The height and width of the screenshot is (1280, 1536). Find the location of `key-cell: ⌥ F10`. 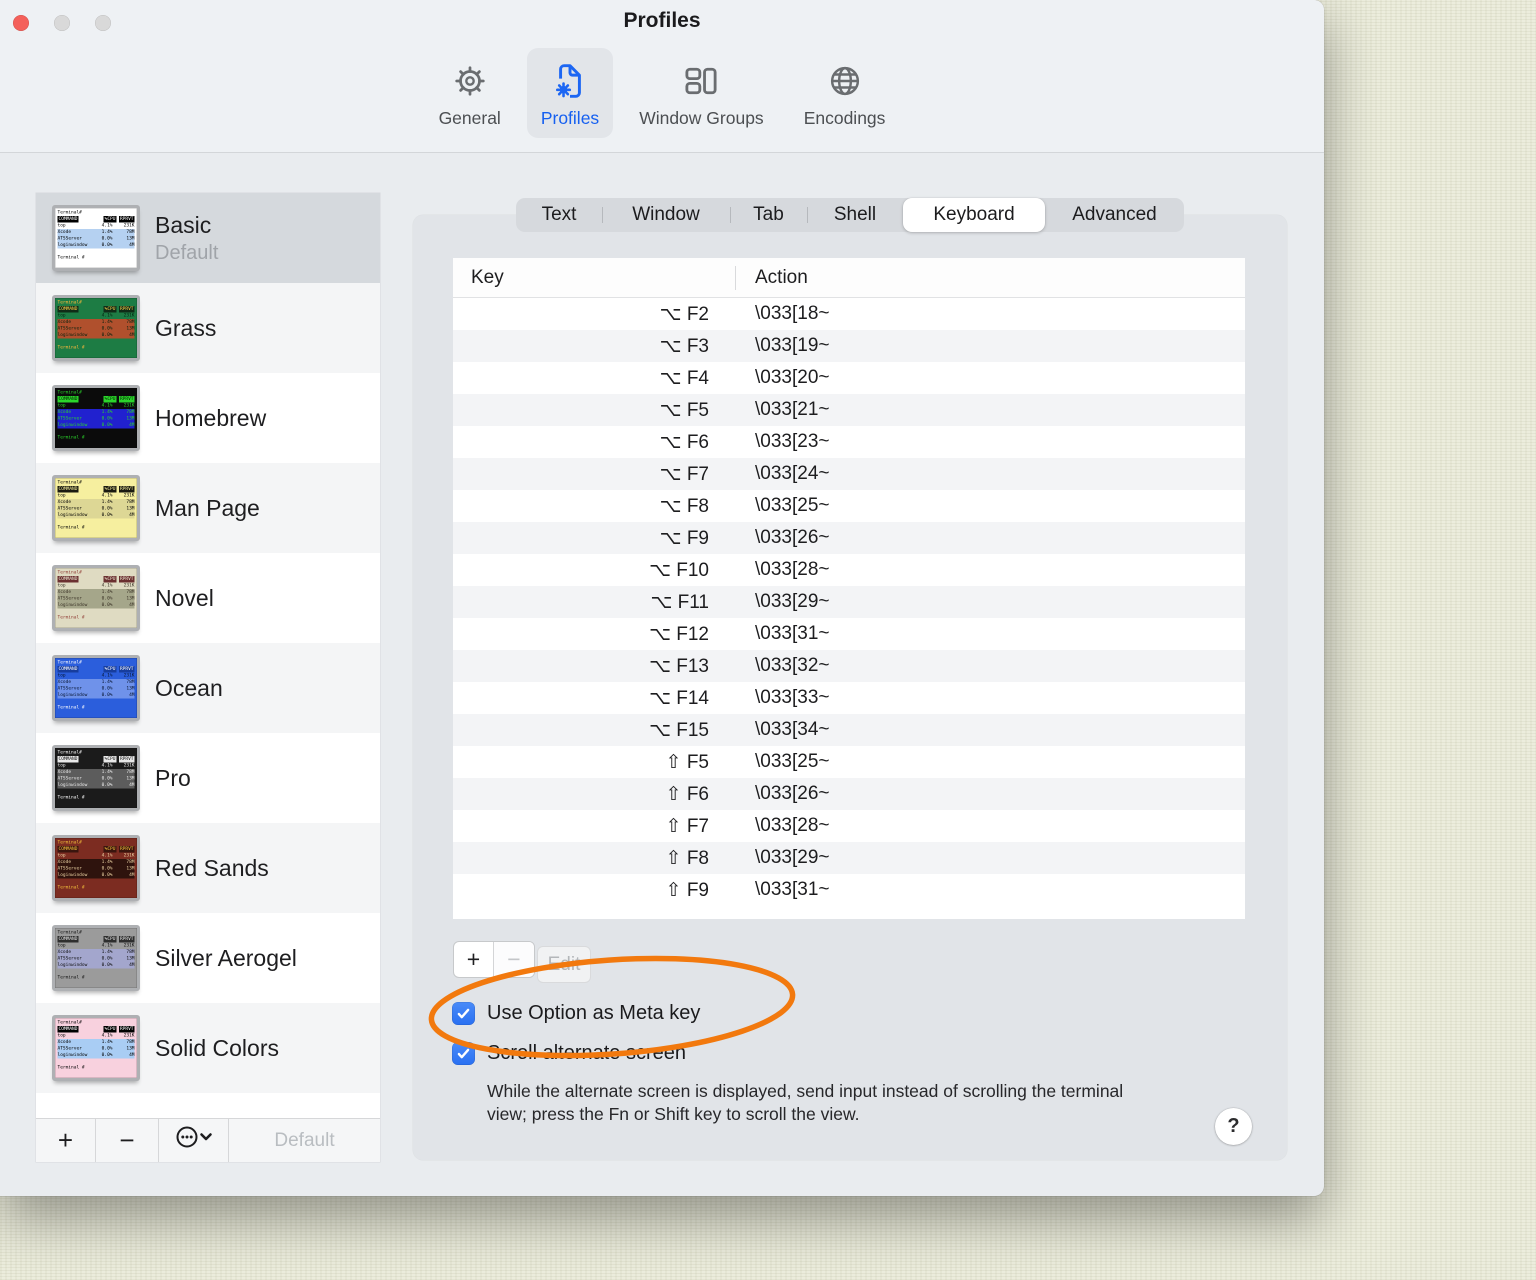

key-cell: ⌥ F10 is located at coordinates (679, 570).